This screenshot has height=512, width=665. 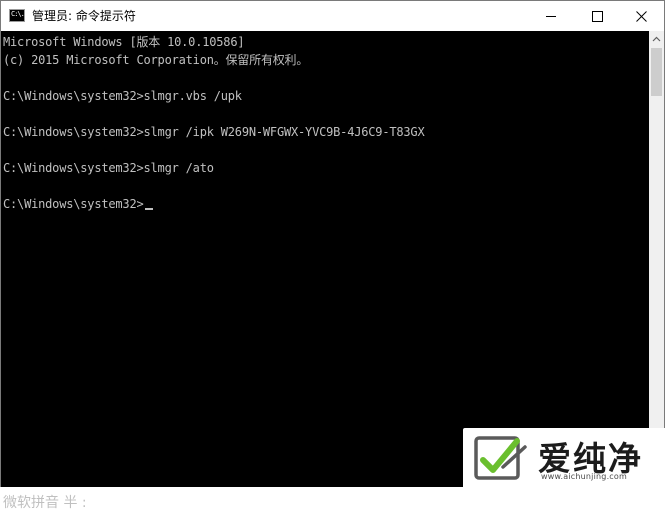 What do you see at coordinates (124, 42) in the screenshot?
I see `console-line: Microsoft Windows [版本 10.0.10586]` at bounding box center [124, 42].